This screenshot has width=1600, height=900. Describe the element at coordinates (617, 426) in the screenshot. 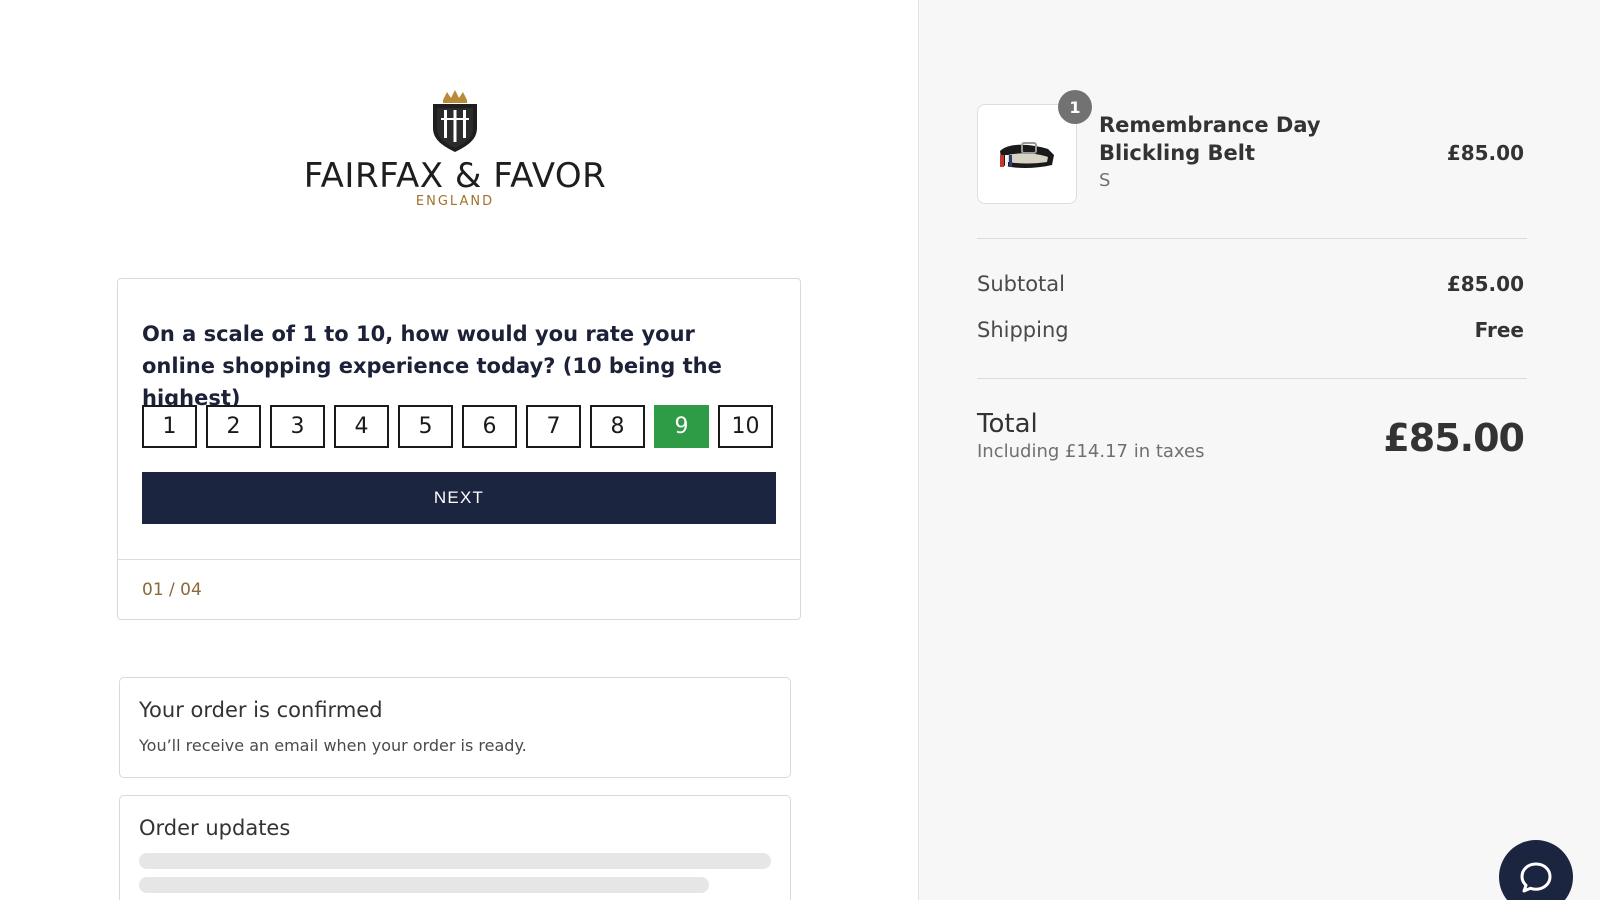

I see `rating-option-8: 8` at that location.